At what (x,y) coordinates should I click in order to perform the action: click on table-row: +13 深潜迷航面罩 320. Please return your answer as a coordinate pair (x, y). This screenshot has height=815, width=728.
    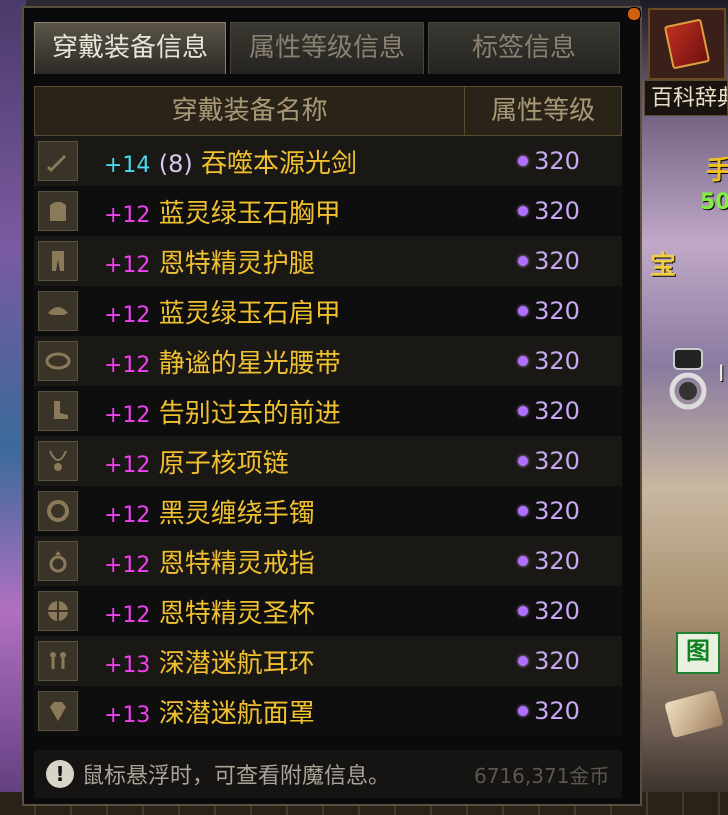
    Looking at the image, I should click on (328, 711).